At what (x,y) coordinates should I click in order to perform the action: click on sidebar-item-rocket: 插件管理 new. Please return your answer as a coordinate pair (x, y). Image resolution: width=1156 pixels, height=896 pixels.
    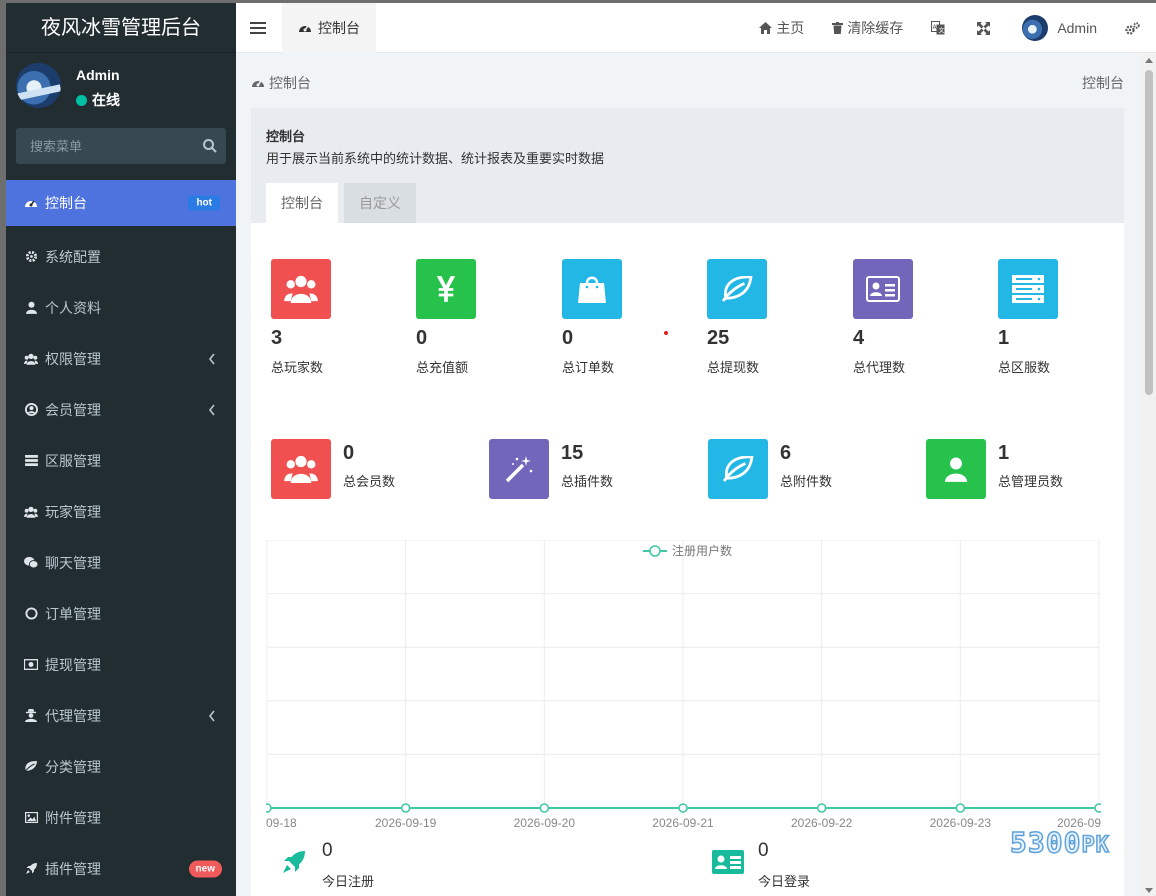
    Looking at the image, I should click on (121, 868).